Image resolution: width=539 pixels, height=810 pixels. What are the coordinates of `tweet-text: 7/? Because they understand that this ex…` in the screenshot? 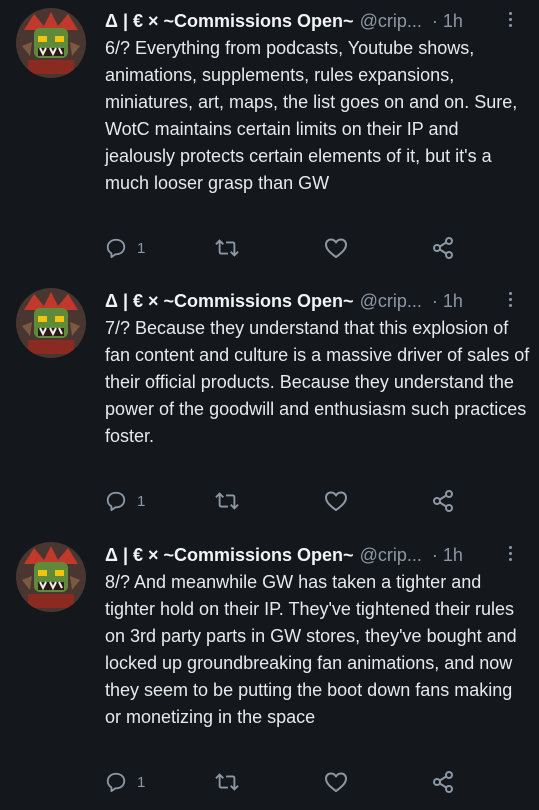 It's located at (317, 382).